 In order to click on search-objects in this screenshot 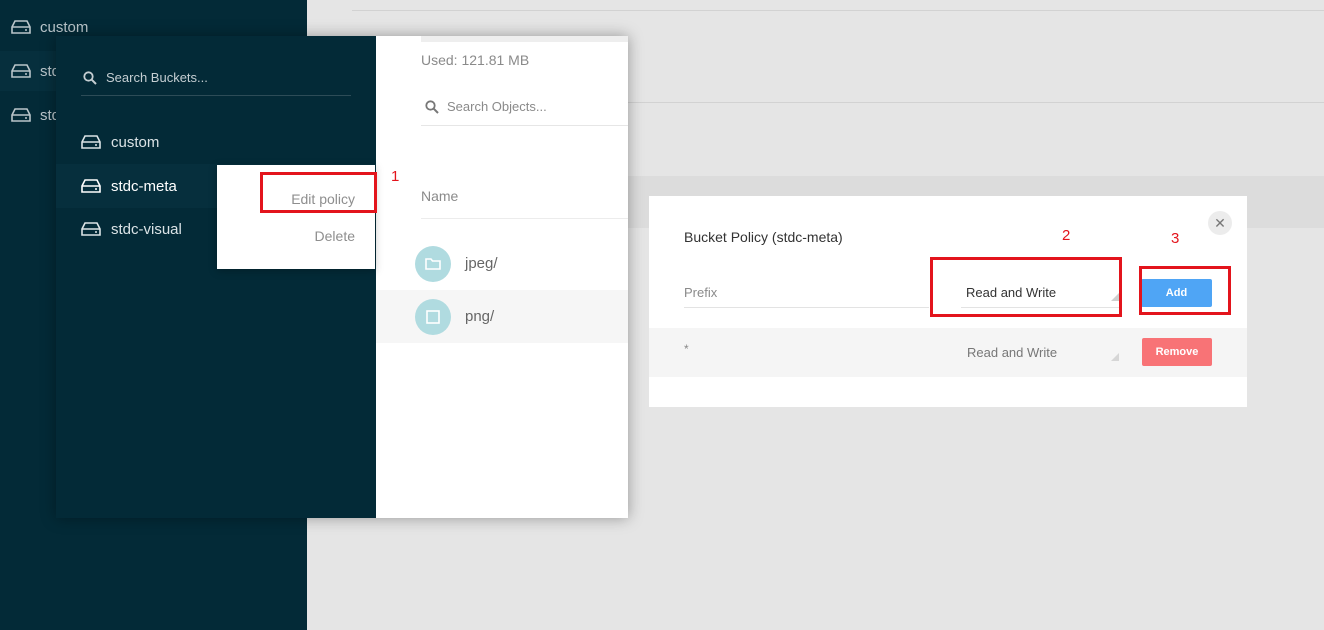, I will do `click(524, 107)`.